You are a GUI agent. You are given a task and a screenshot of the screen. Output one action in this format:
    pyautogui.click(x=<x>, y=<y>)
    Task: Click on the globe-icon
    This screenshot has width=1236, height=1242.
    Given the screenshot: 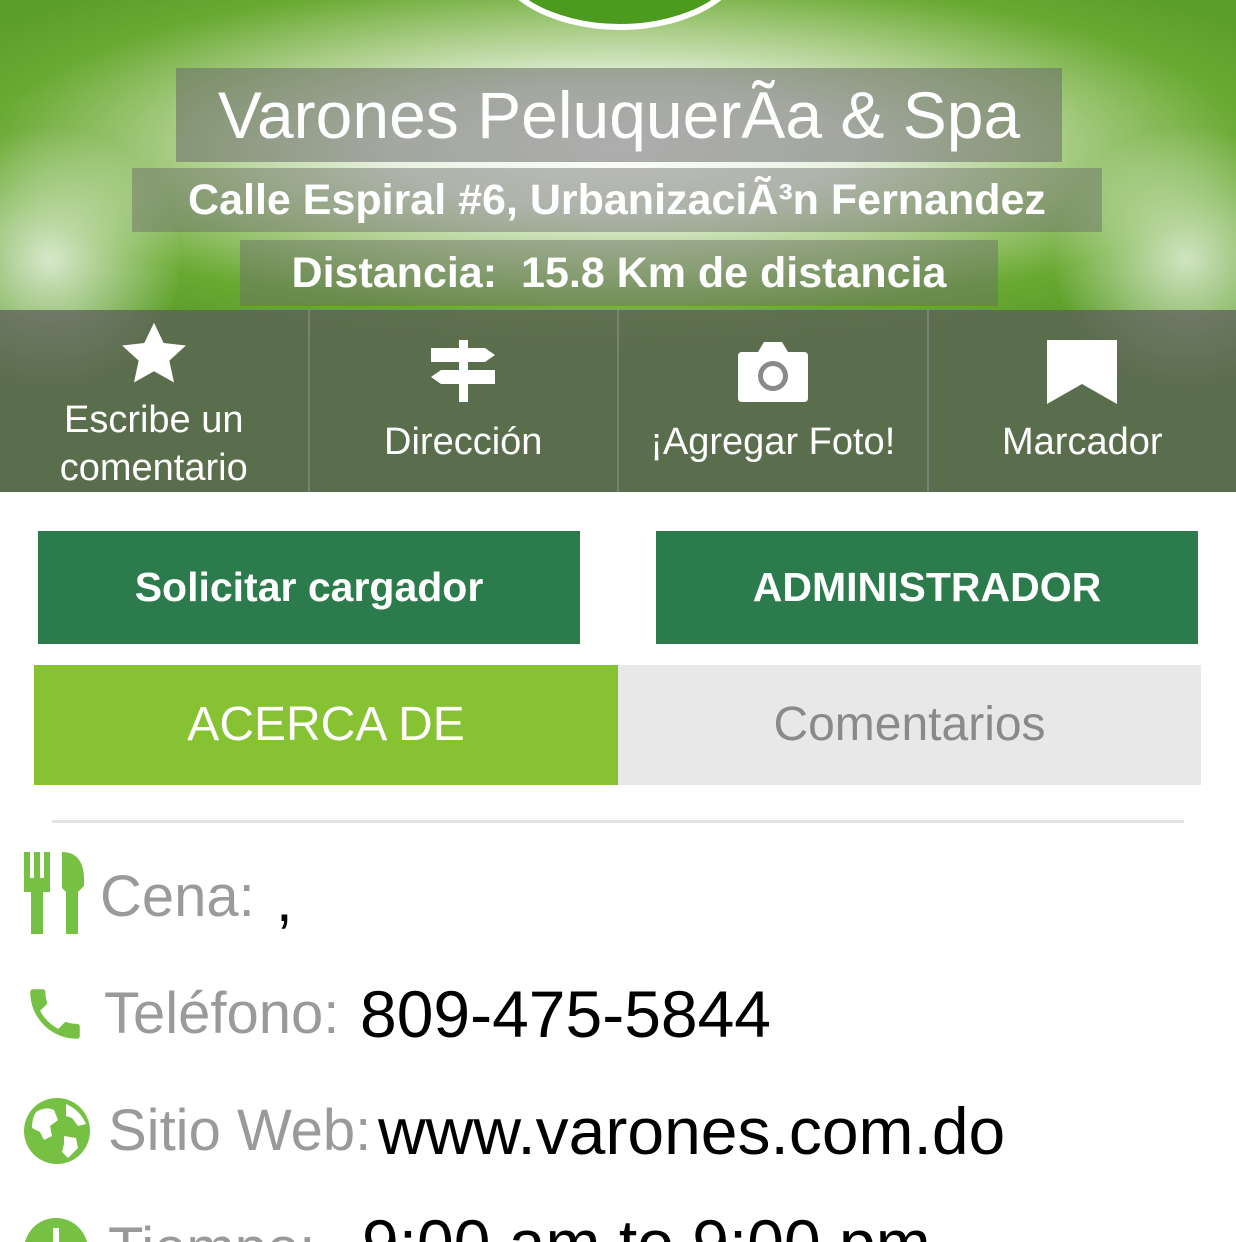 What is the action you would take?
    pyautogui.click(x=57, y=1131)
    